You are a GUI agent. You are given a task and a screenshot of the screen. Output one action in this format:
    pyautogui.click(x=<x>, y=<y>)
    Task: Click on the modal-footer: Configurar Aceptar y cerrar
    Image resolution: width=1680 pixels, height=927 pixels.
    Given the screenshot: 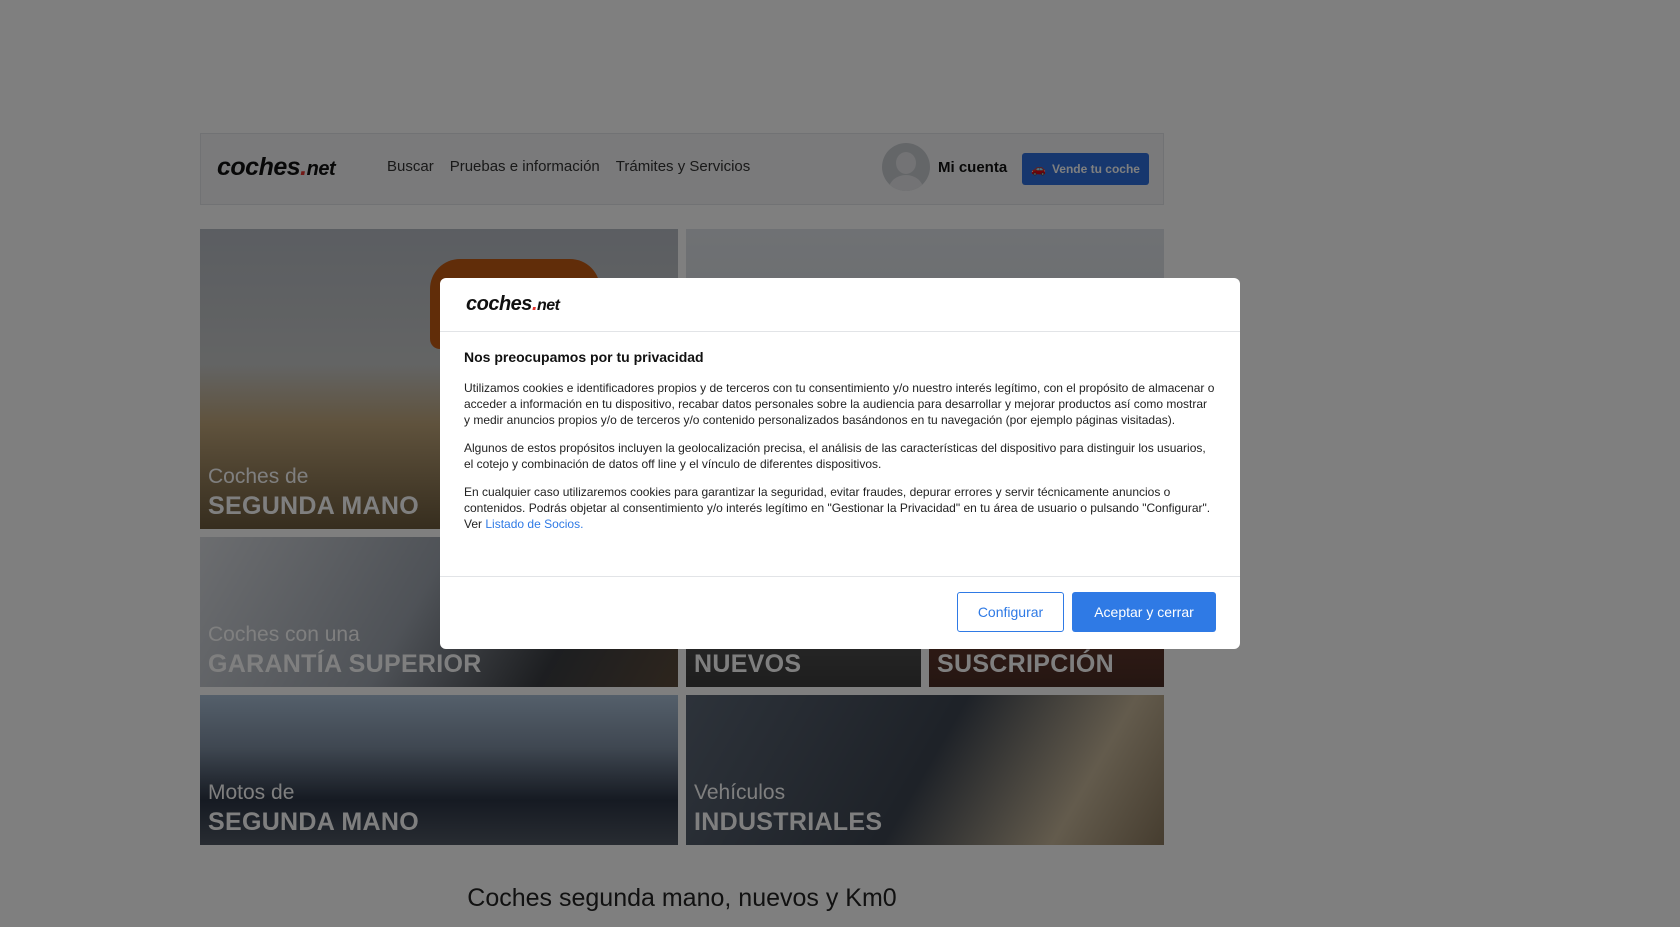 What is the action you would take?
    pyautogui.click(x=840, y=612)
    